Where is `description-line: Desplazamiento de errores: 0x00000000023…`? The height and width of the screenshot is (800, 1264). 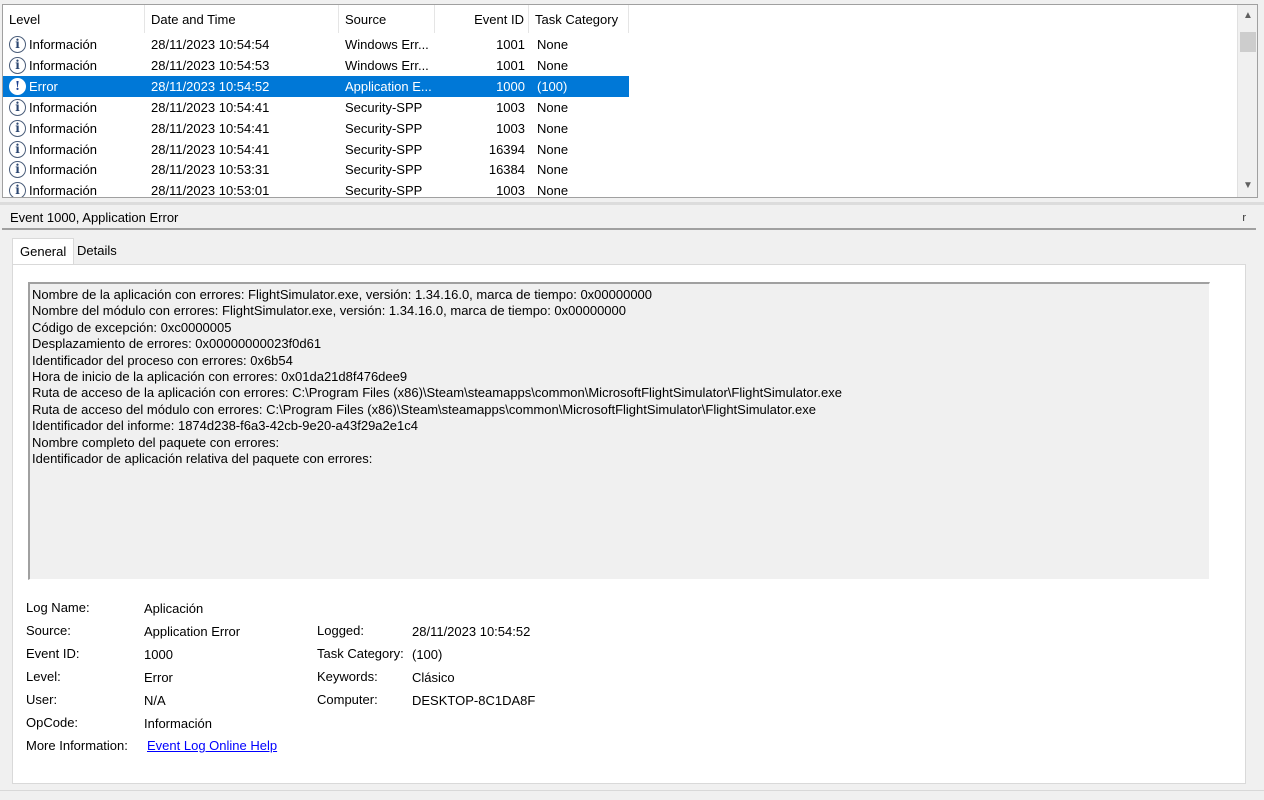 description-line: Desplazamiento de errores: 0x00000000023… is located at coordinates (177, 344).